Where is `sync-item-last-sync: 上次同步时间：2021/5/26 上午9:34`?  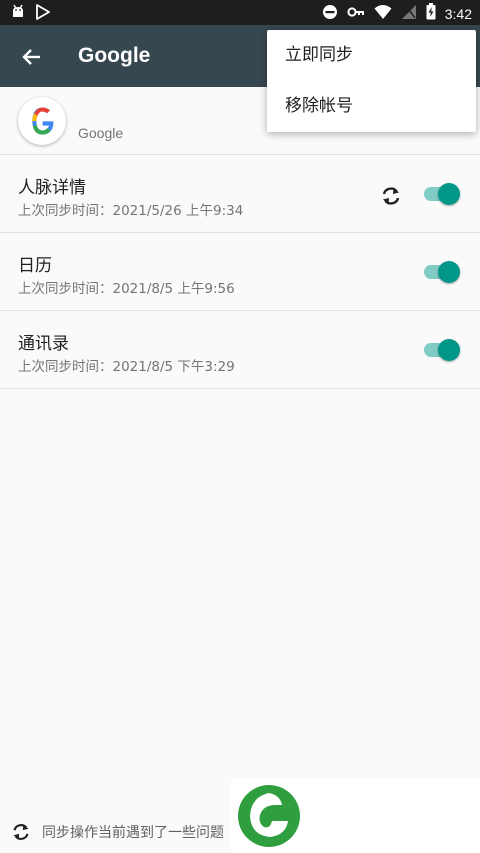 sync-item-last-sync: 上次同步时间：2021/5/26 上午9:34 is located at coordinates (131, 211).